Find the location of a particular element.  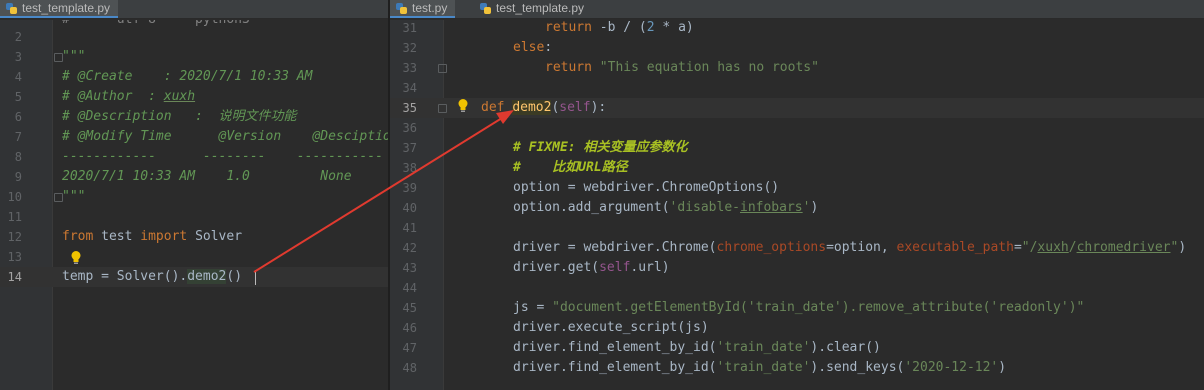

tab-label: test_template.py is located at coordinates (66, 8).